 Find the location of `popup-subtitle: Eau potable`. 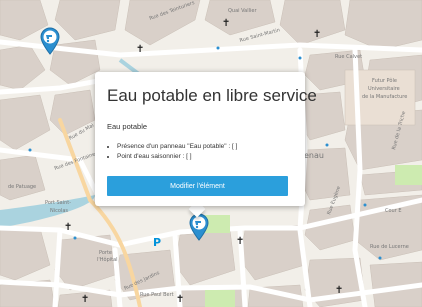

popup-subtitle: Eau potable is located at coordinates (127, 126).